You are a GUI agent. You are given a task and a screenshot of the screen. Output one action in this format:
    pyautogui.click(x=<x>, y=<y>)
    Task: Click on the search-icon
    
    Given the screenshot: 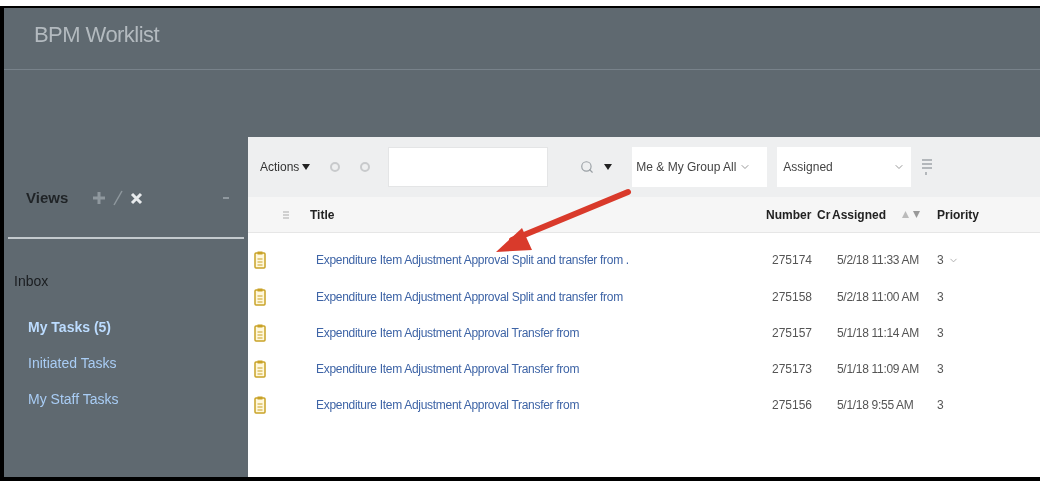 What is the action you would take?
    pyautogui.click(x=587, y=167)
    